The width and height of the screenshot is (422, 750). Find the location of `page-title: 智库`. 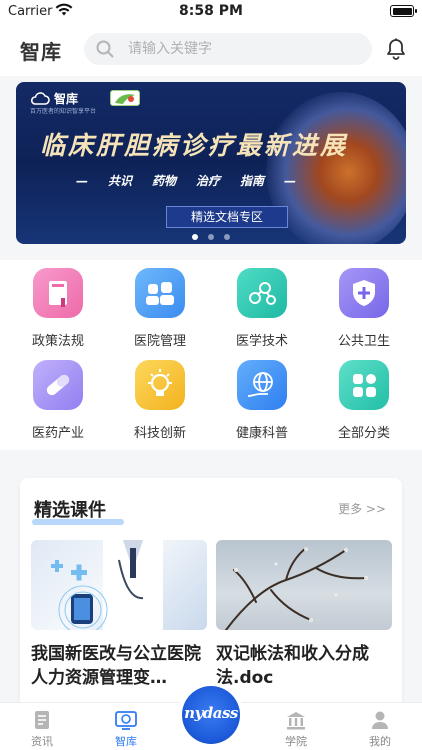

page-title: 智库 is located at coordinates (41, 52).